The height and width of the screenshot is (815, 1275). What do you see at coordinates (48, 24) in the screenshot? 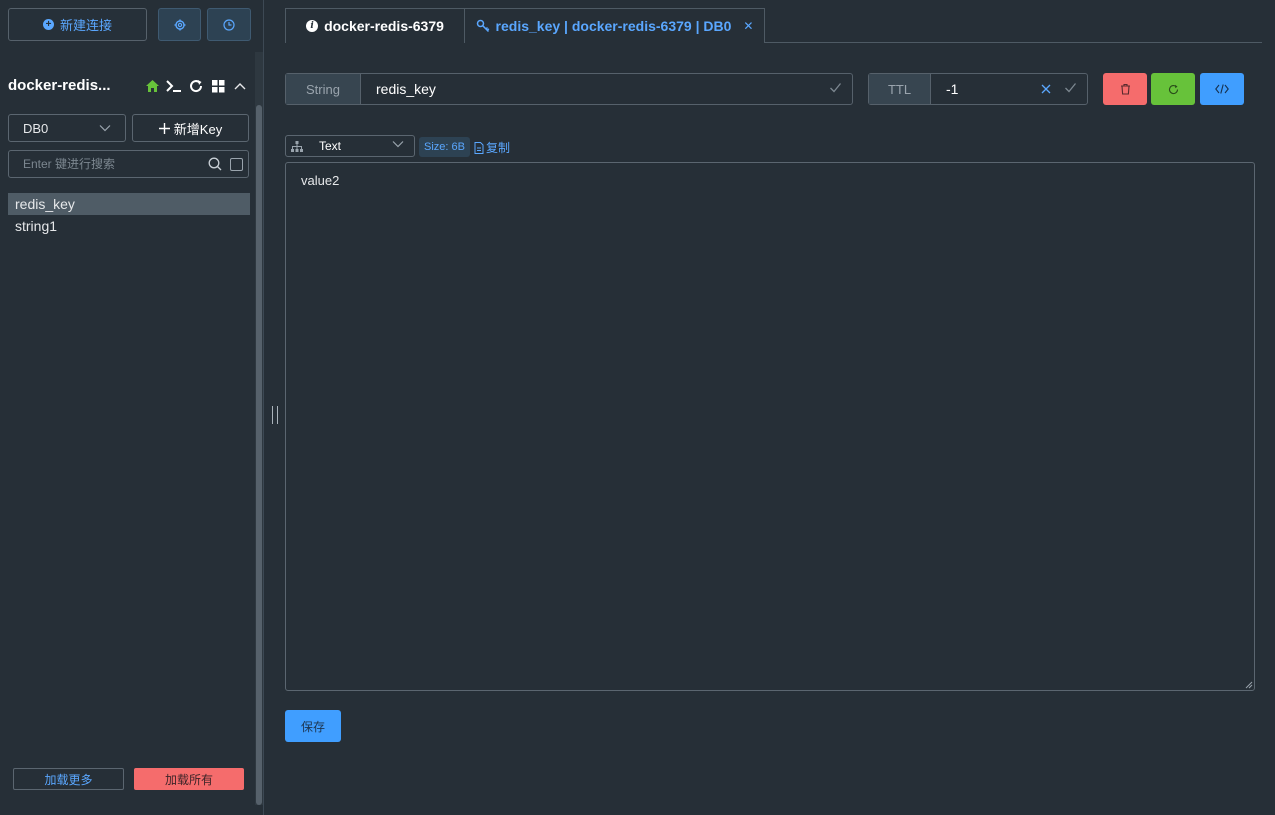
I see `plus-circle-icon: +` at bounding box center [48, 24].